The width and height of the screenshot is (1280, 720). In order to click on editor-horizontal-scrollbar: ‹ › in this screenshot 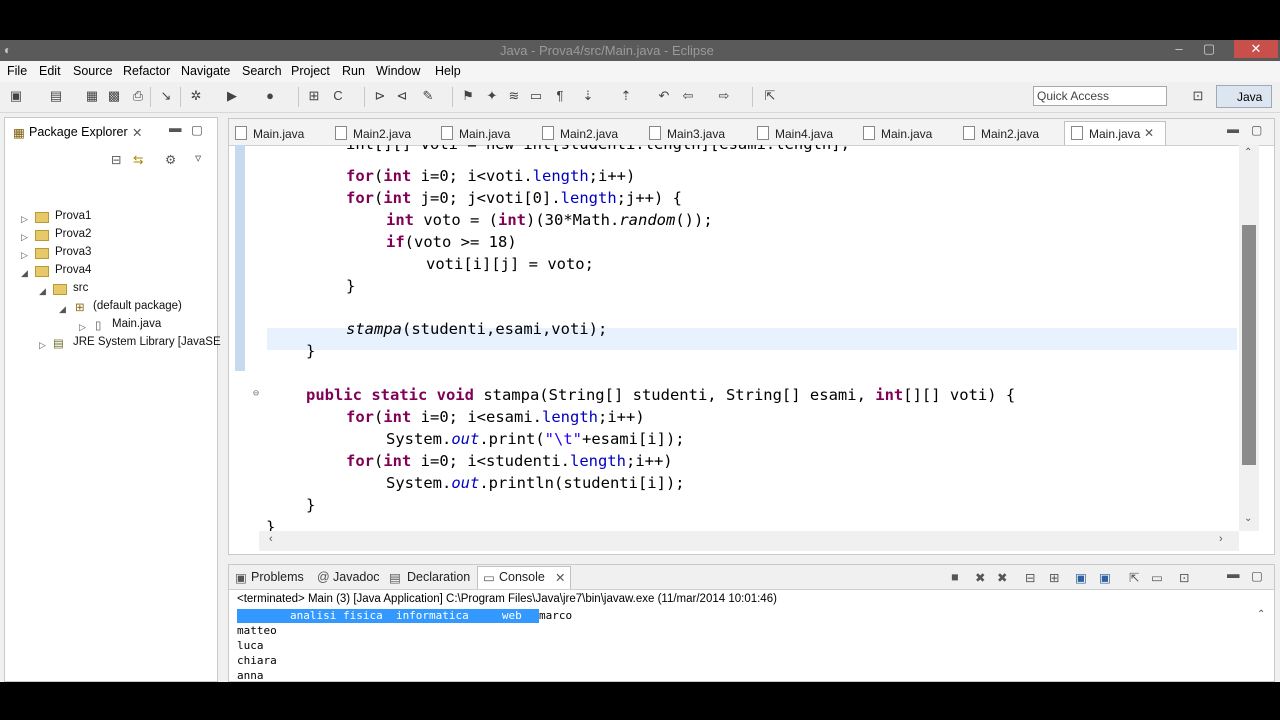, I will do `click(749, 541)`.